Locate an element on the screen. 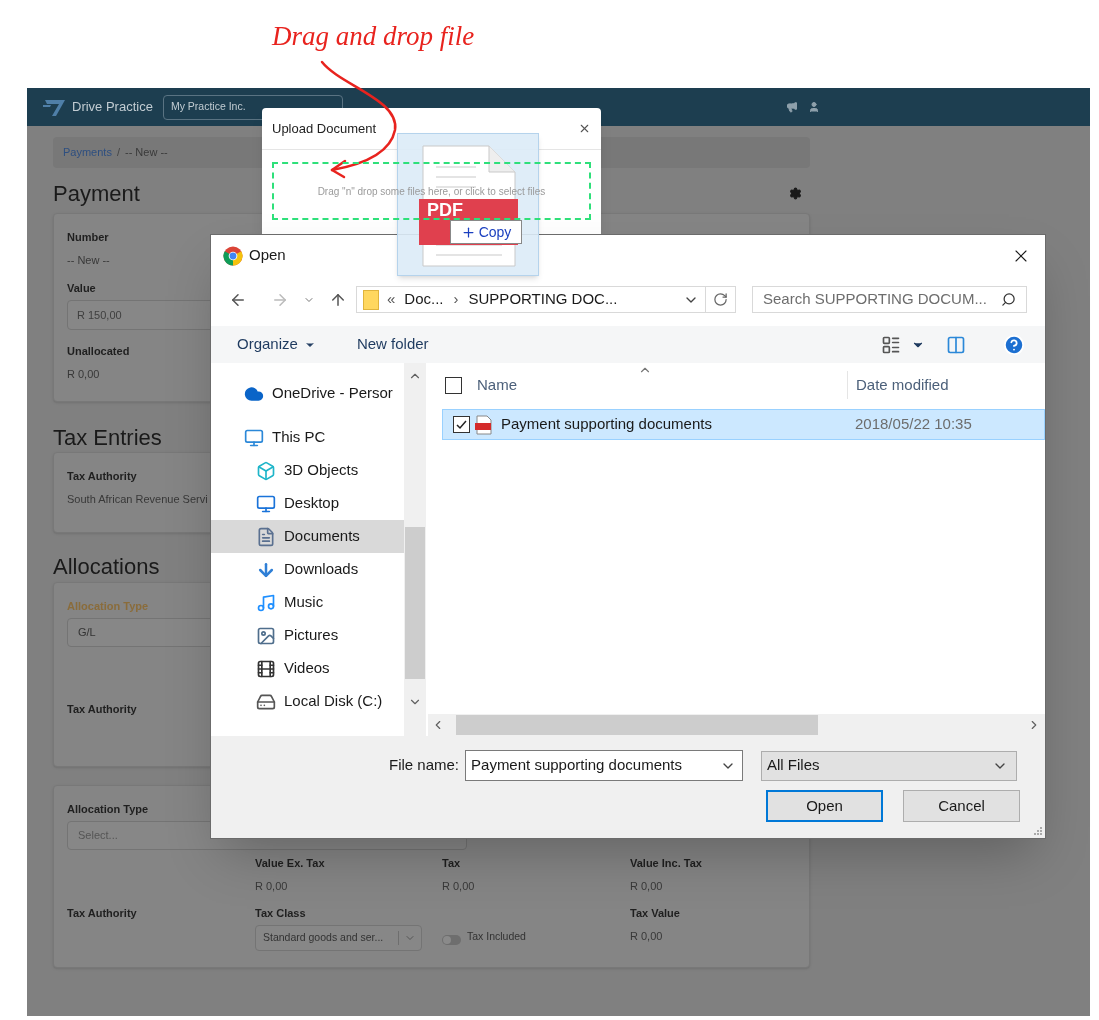 This screenshot has width=1099, height=1020. dialog-button: Open is located at coordinates (824, 806).